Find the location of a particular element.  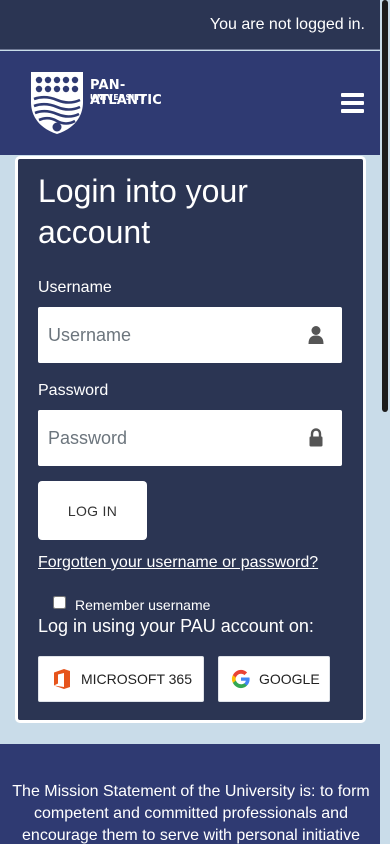

google-label: GOOGLE is located at coordinates (289, 679).